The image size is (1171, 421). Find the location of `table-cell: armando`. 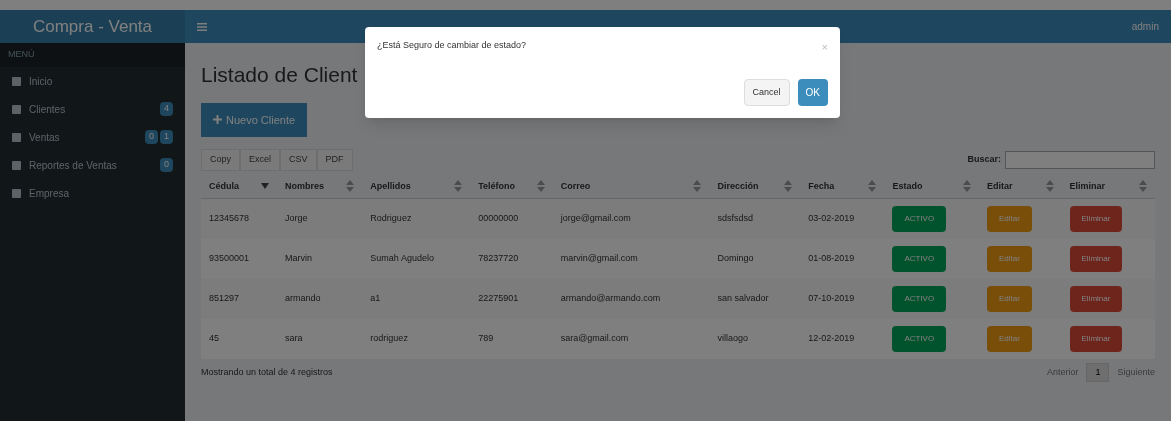

table-cell: armando is located at coordinates (302, 297).